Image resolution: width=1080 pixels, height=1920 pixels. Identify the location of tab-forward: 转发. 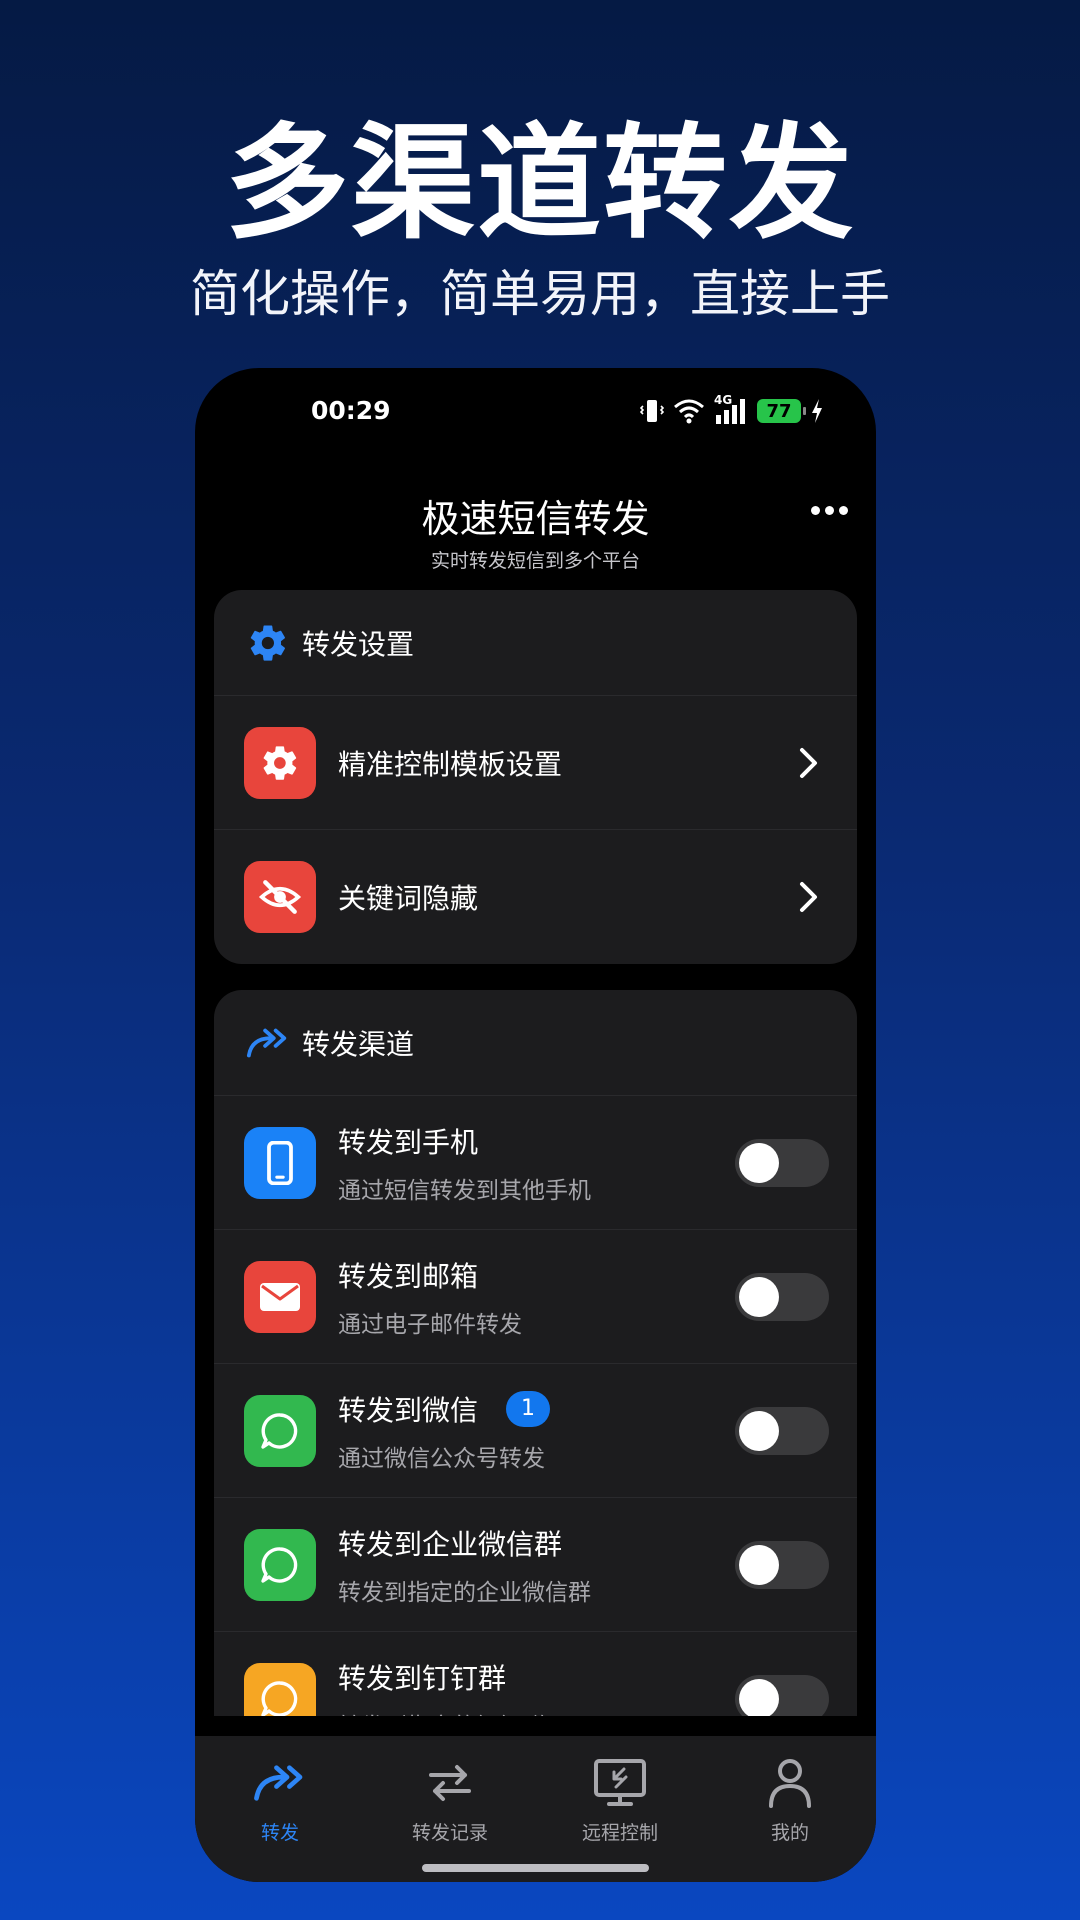
(280, 1799).